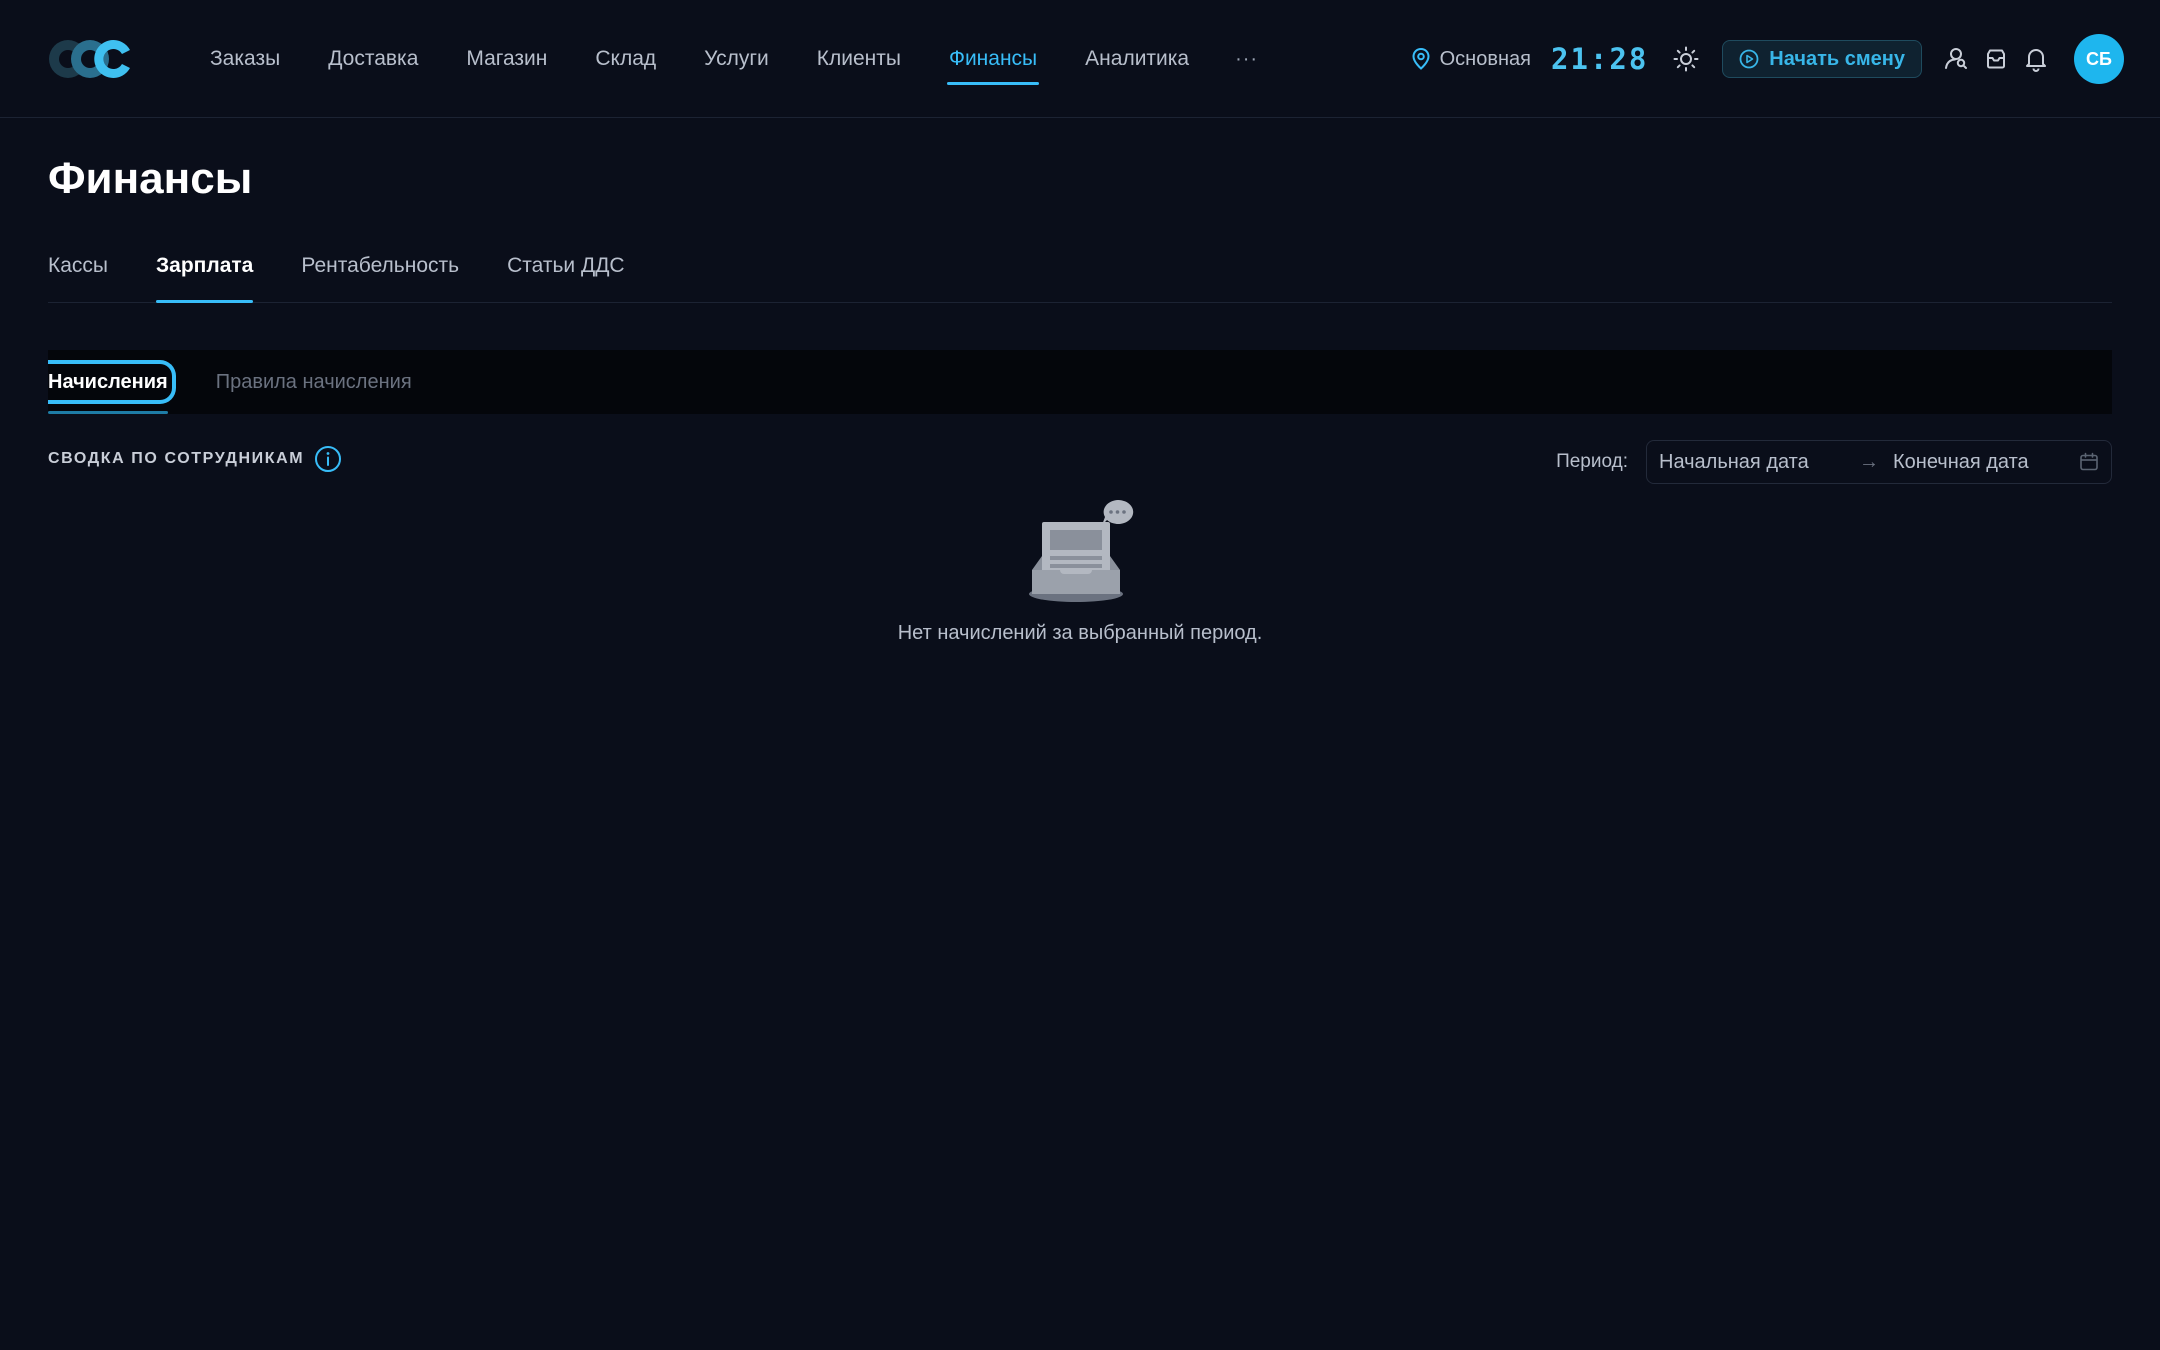 This screenshot has height=1350, width=2160. Describe the element at coordinates (1080, 271) in the screenshot. I see `finance-tabs: Кассы Зарплата Рентабельность Статьи ДДС` at that location.